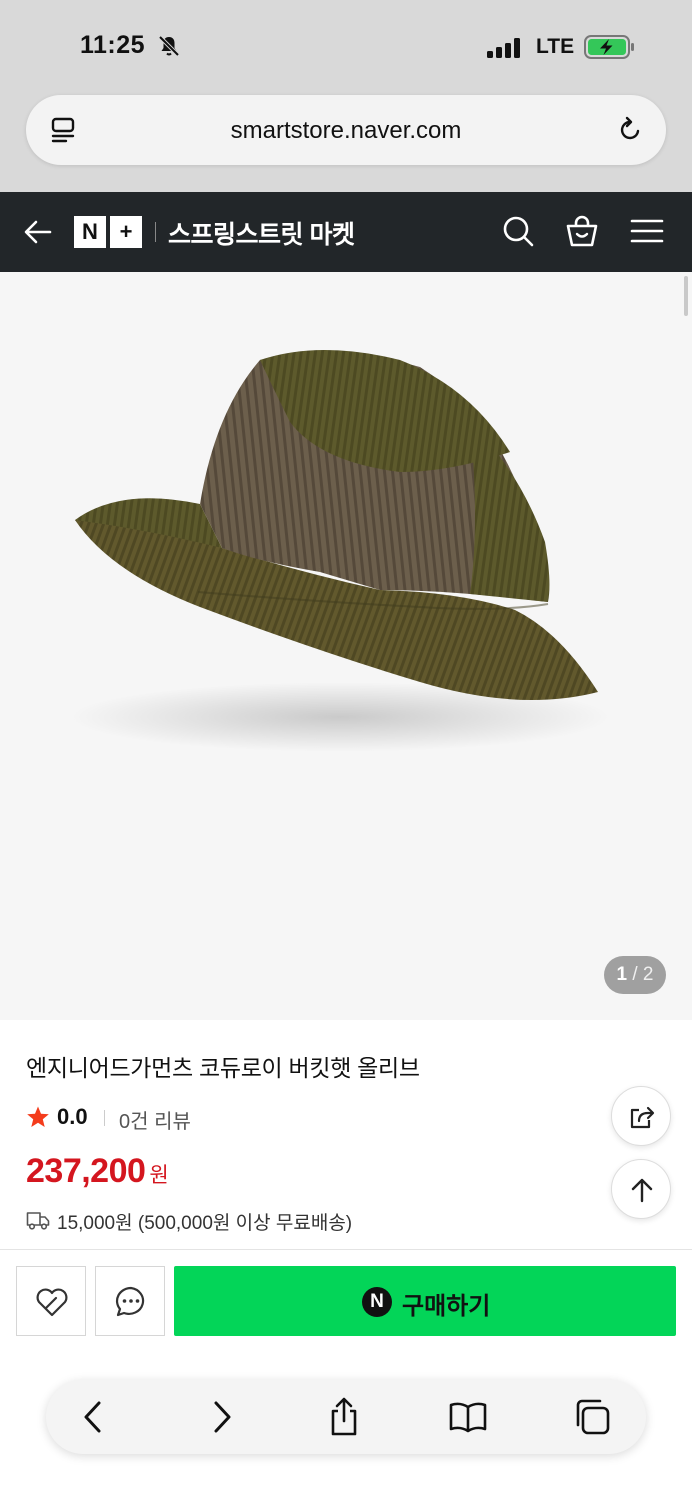 This screenshot has width=692, height=1500. What do you see at coordinates (555, 46) in the screenshot?
I see `network-type: LTE` at bounding box center [555, 46].